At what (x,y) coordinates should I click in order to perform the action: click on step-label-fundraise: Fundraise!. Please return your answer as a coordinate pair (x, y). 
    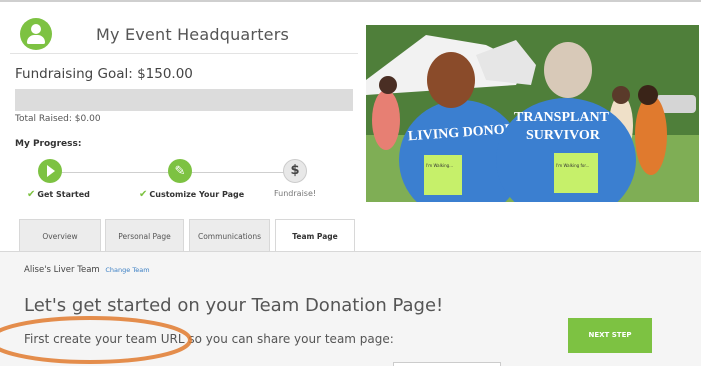
    Looking at the image, I should click on (295, 193).